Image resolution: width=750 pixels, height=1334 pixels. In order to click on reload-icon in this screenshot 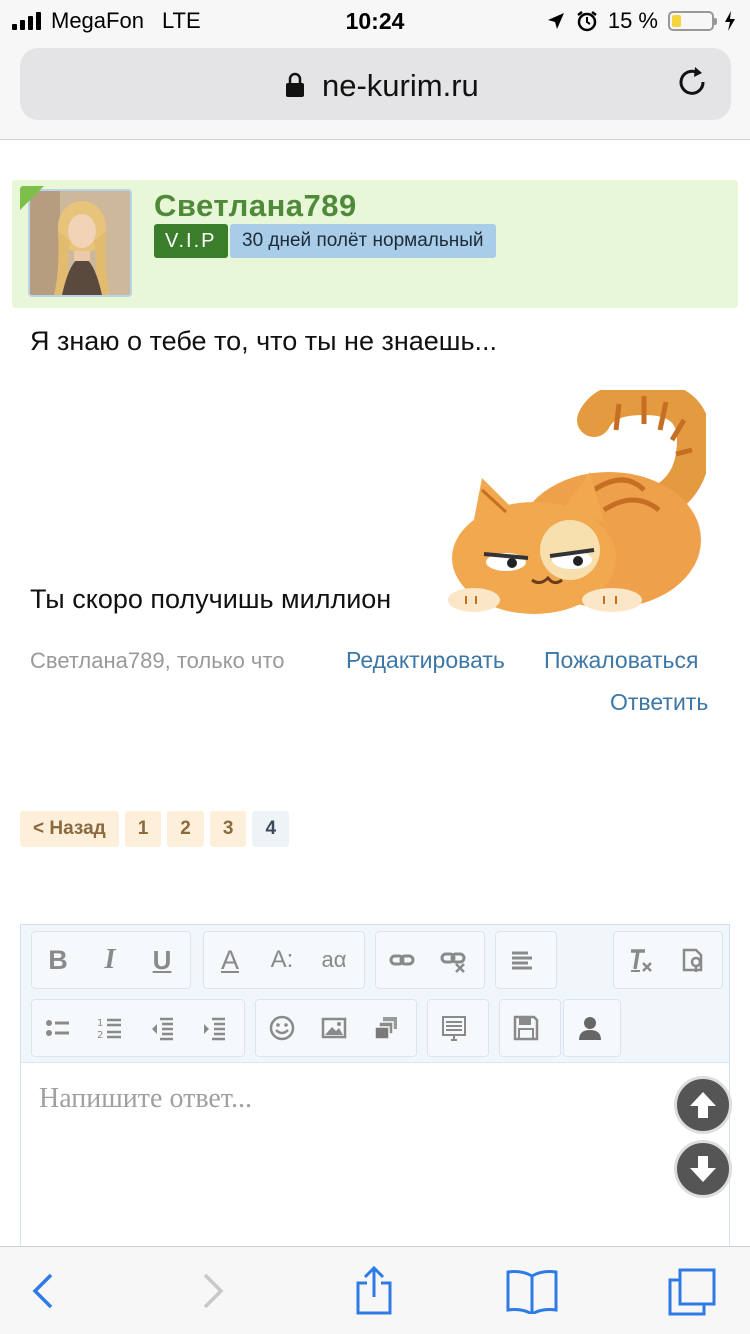, I will do `click(693, 82)`.